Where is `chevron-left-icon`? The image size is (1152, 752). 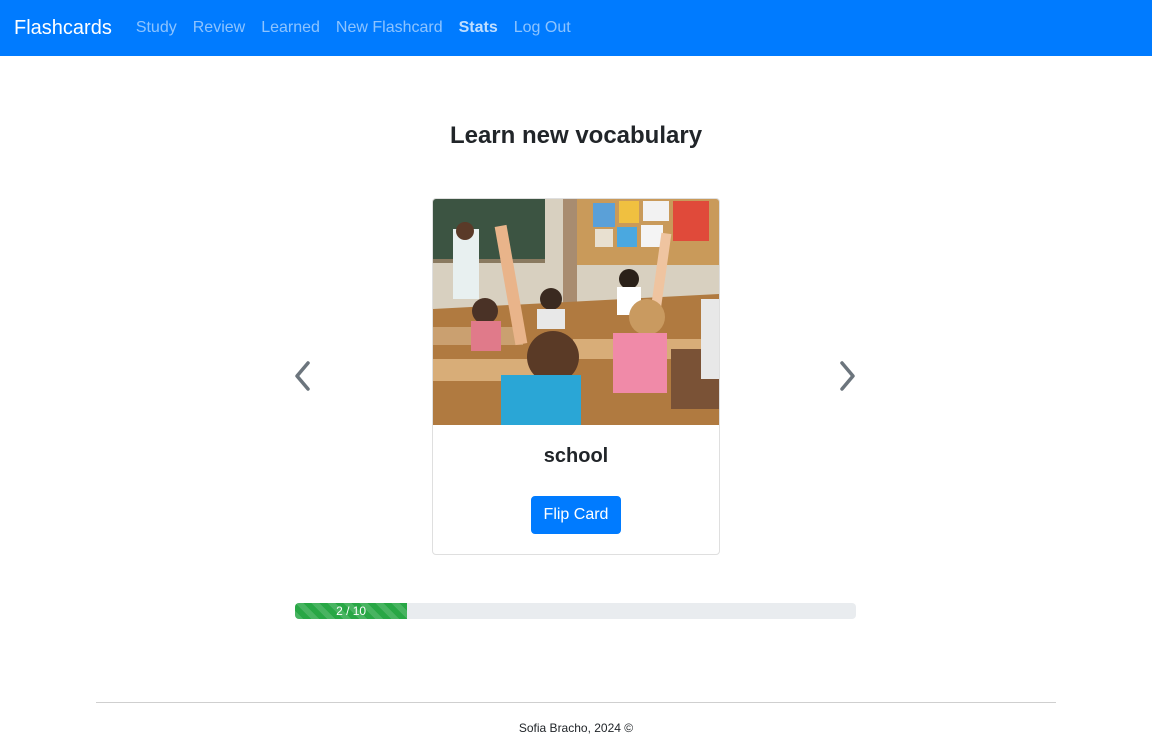
chevron-left-icon is located at coordinates (302, 376).